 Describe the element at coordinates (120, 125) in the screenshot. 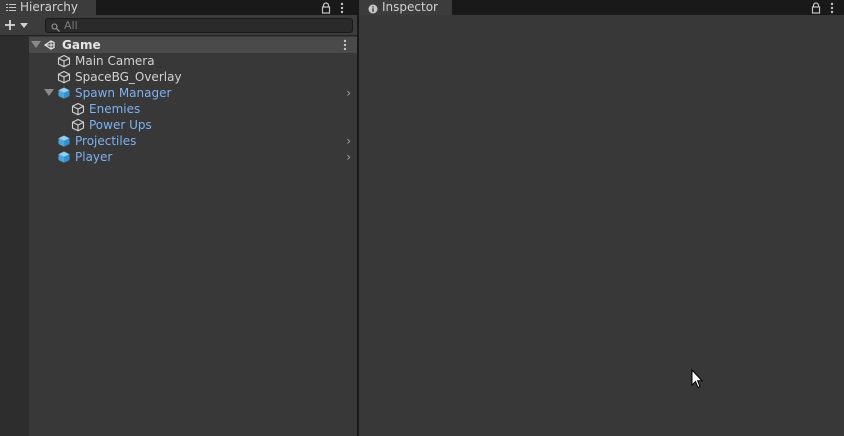

I see `item-label: Power Ups` at that location.